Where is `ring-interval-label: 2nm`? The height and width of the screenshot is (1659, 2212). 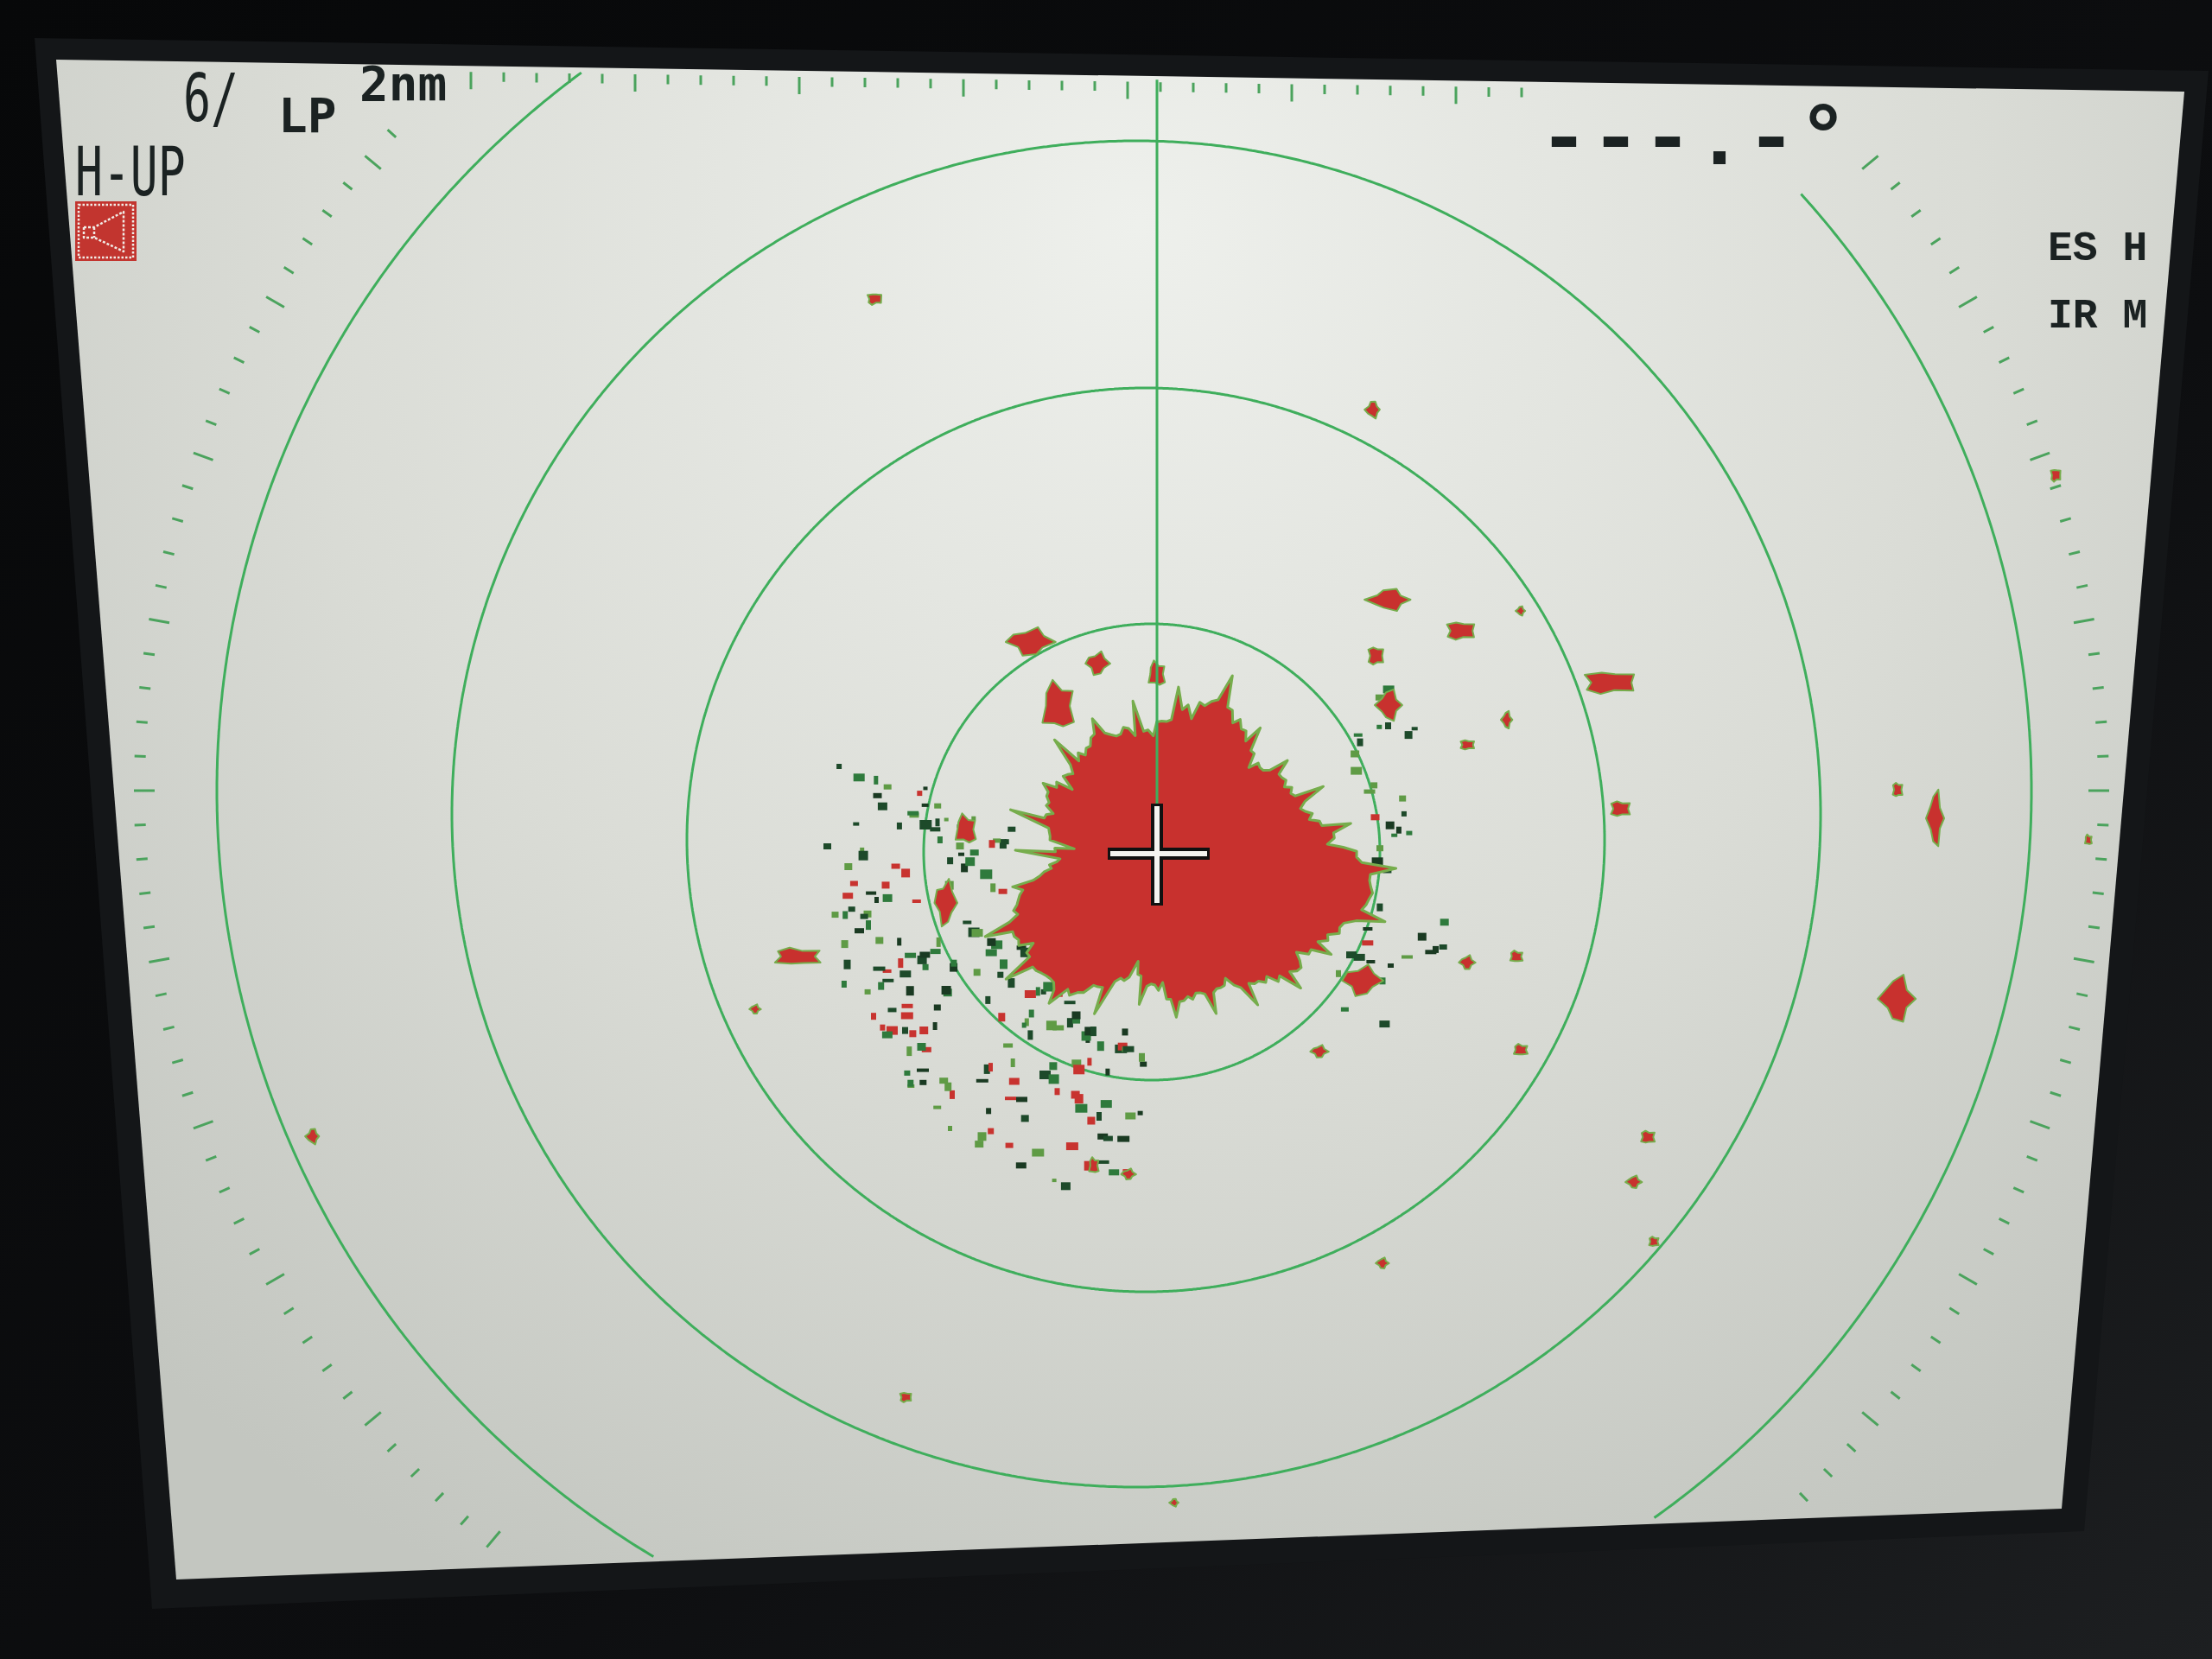 ring-interval-label: 2nm is located at coordinates (403, 84).